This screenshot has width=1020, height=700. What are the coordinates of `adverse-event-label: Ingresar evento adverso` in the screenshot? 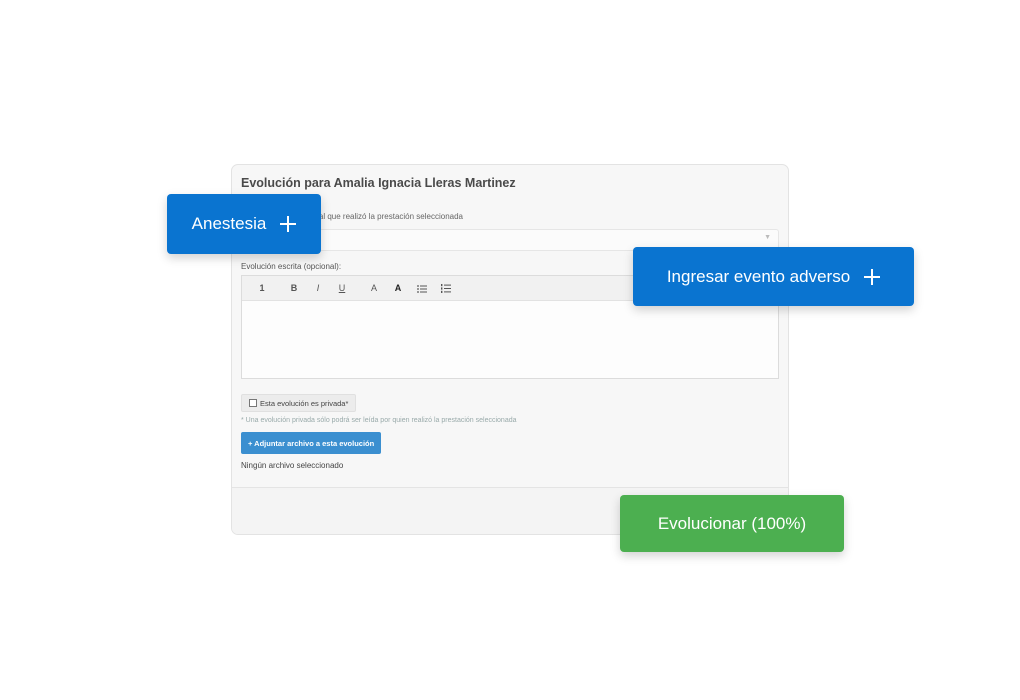 It's located at (758, 276).